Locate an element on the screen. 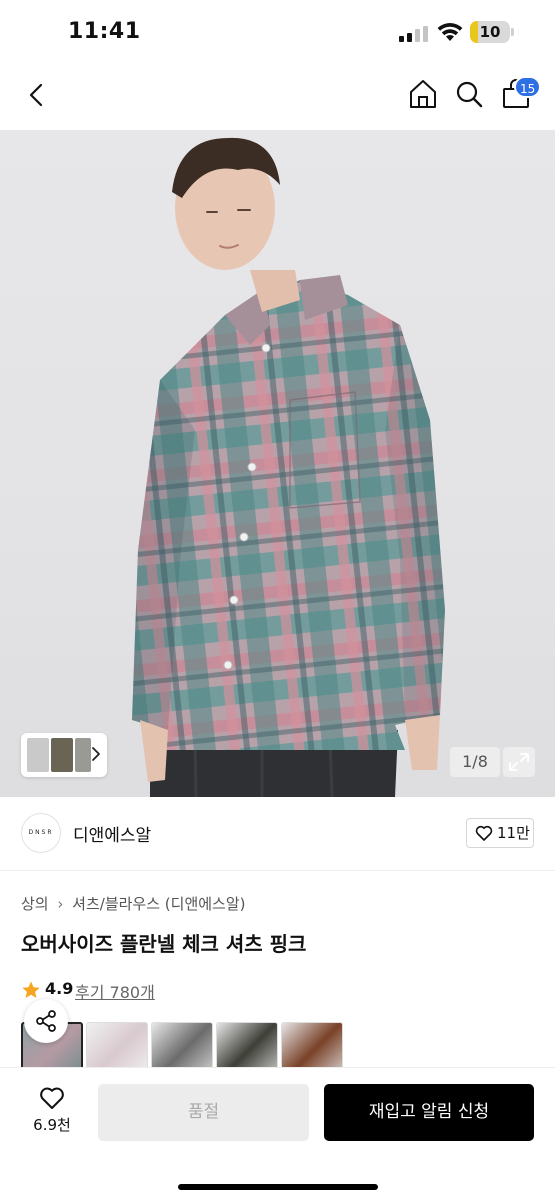 Image resolution: width=555 pixels, height=1200 pixels. color-option-gray is located at coordinates (182, 1045).